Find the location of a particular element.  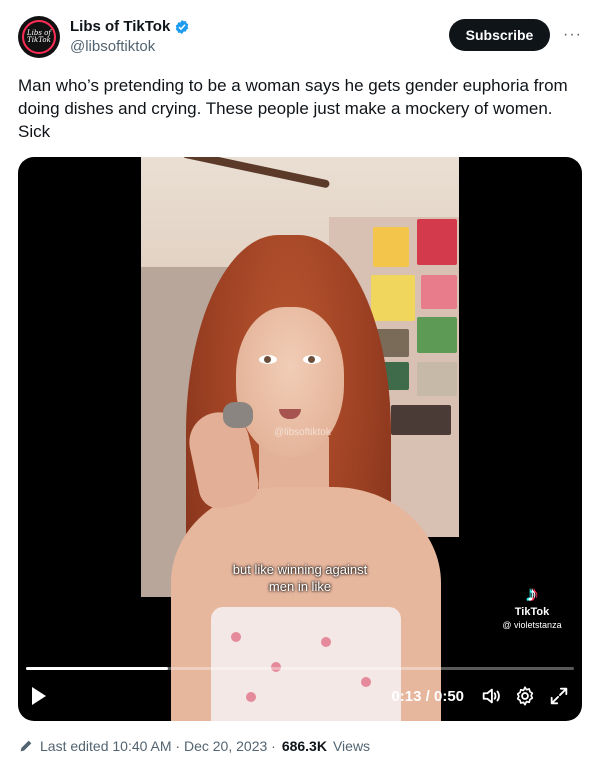

avatar: Libs of TikTok is located at coordinates (39, 37).